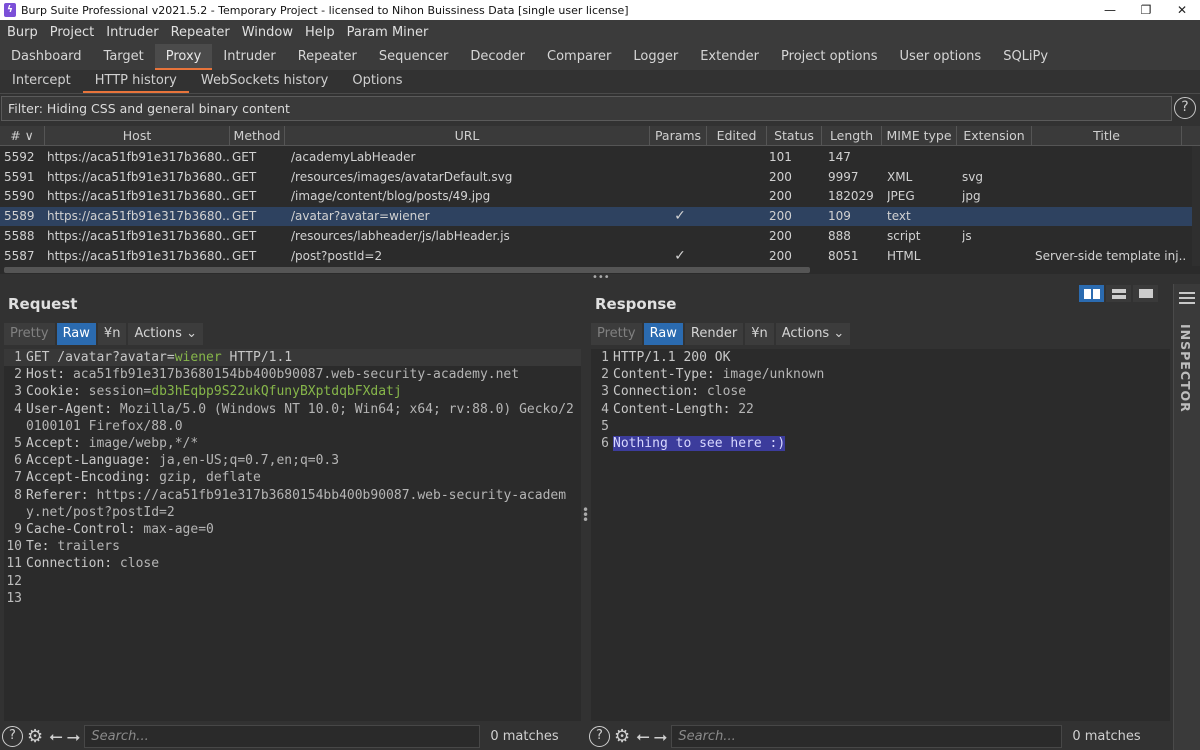 The width and height of the screenshot is (1200, 750). I want to click on tab-proxy: Proxy, so click(183, 57).